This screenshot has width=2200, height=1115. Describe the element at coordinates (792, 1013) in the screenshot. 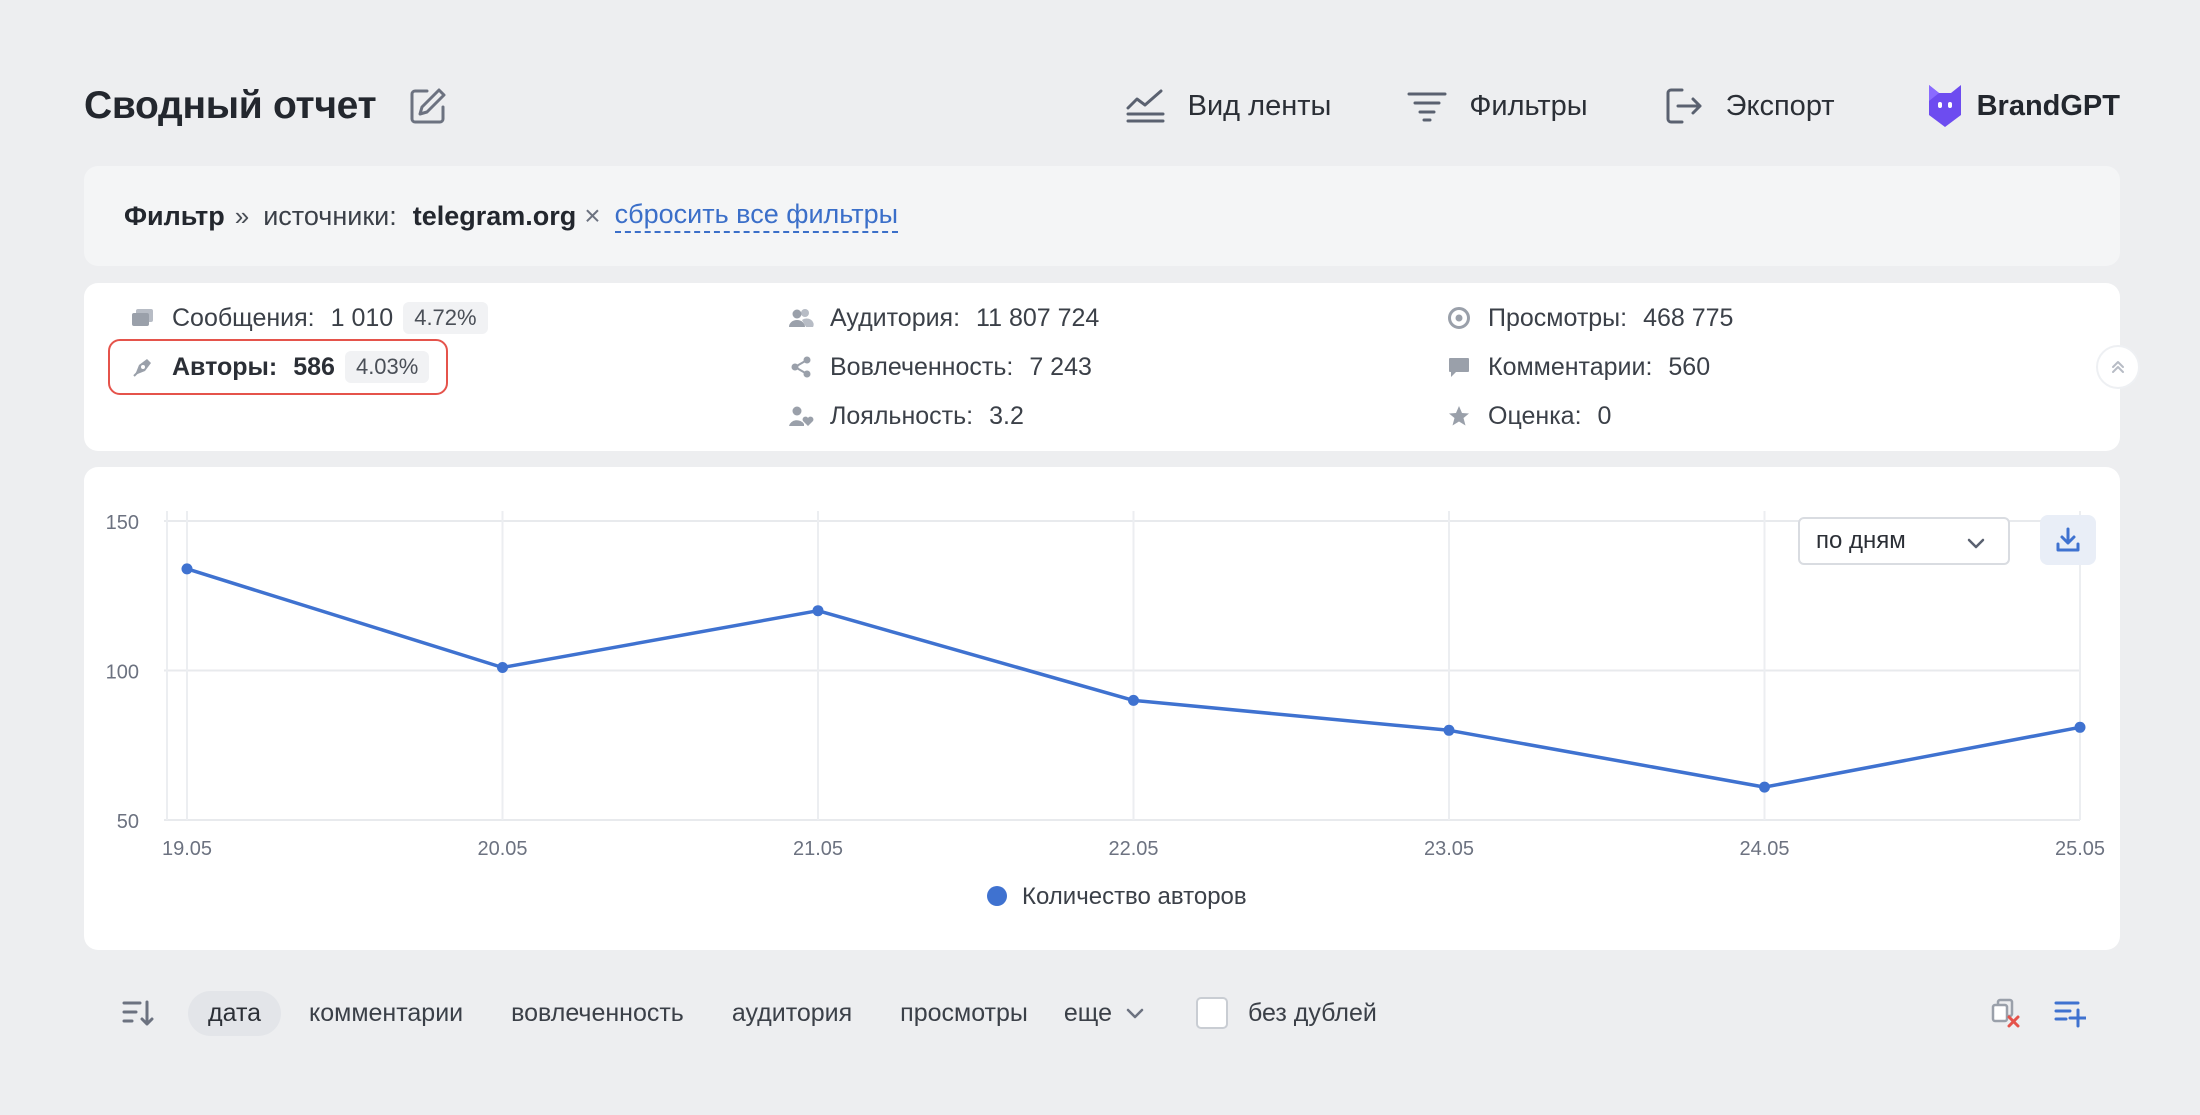

I see `sort-by-audience: аудитория` at that location.